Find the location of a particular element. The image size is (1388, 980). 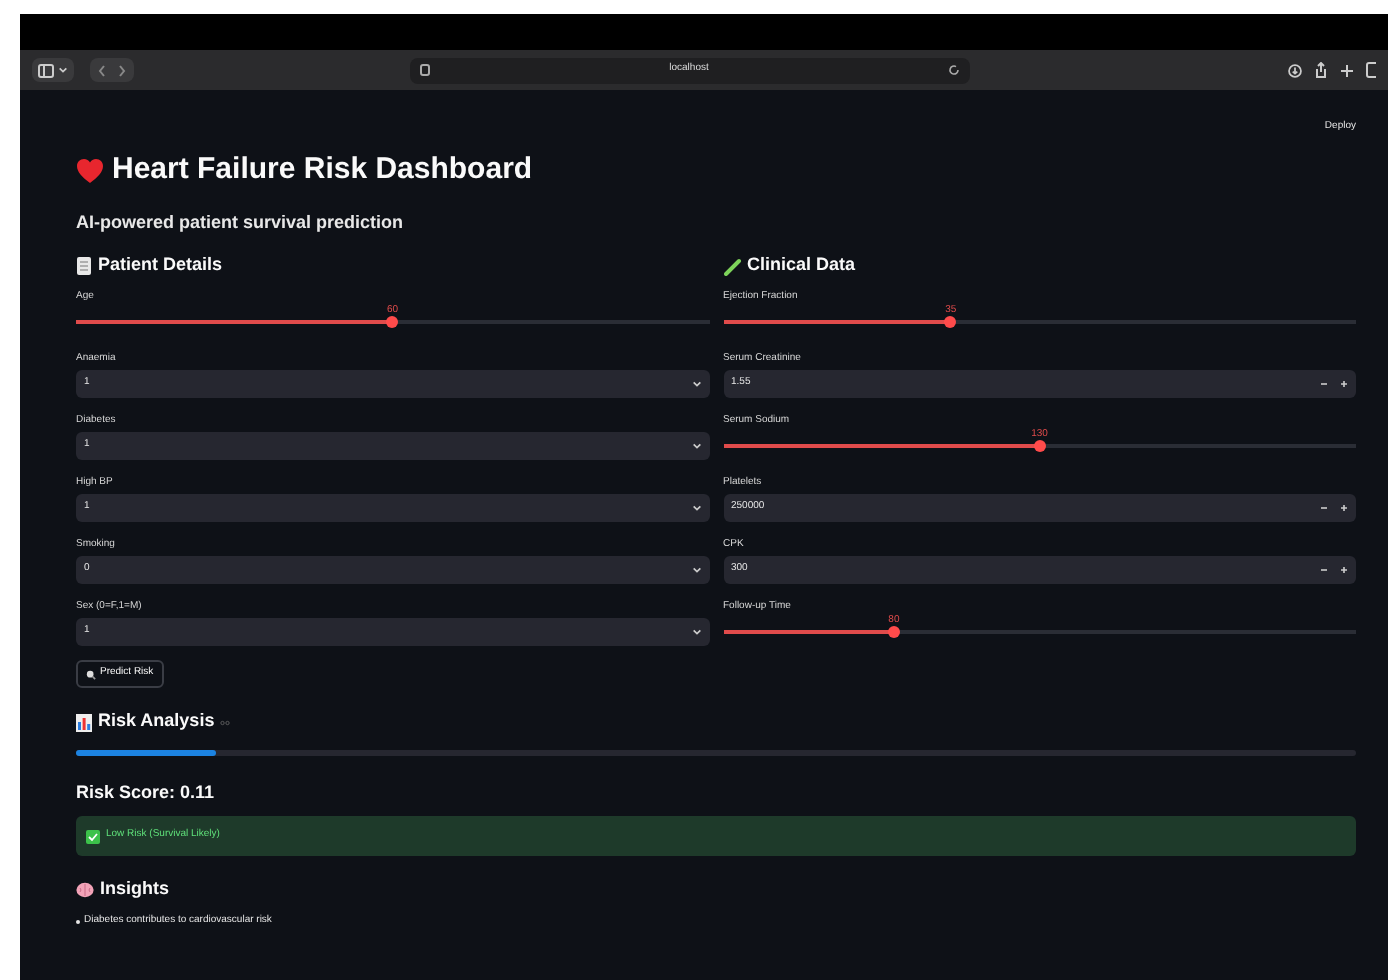

bar-chart-icon is located at coordinates (84, 722).